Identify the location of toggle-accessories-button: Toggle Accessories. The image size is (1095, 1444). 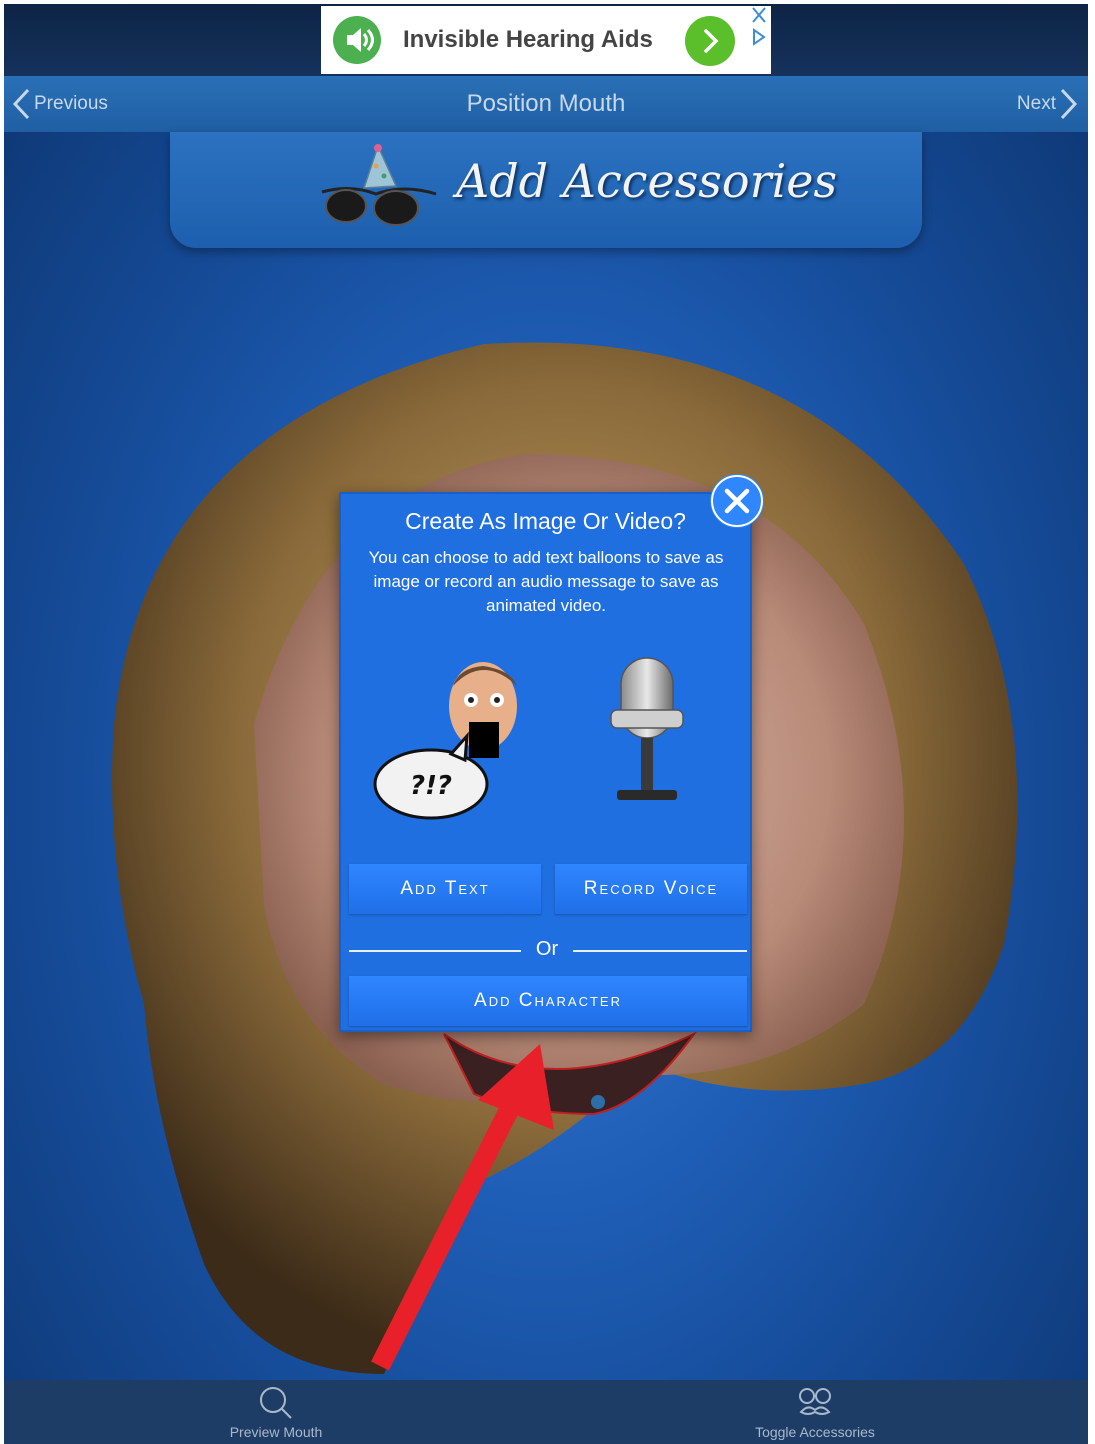
(815, 1412).